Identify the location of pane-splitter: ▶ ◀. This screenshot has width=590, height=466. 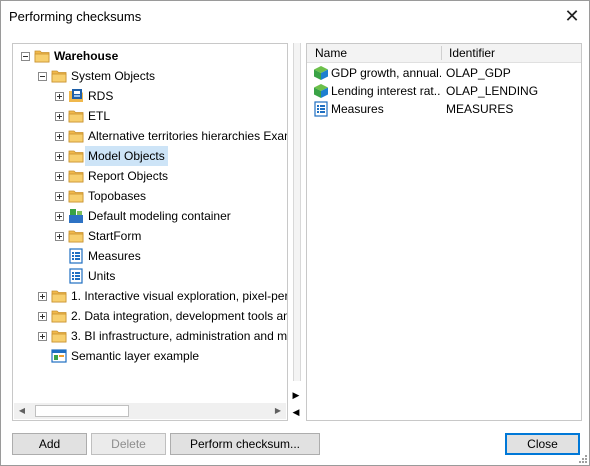
(296, 231).